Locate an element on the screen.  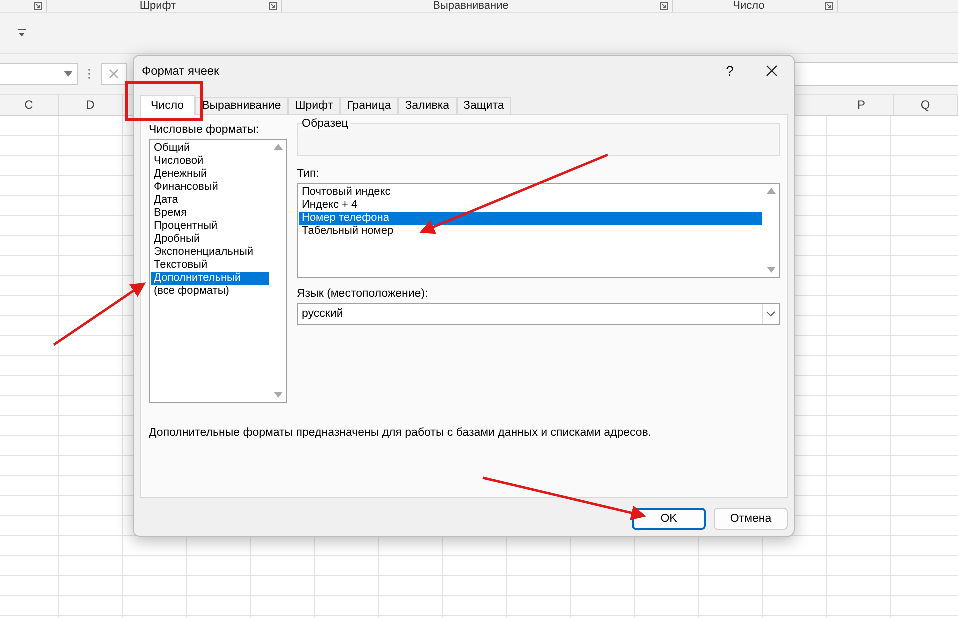
chevron-down-icon is located at coordinates (771, 314).